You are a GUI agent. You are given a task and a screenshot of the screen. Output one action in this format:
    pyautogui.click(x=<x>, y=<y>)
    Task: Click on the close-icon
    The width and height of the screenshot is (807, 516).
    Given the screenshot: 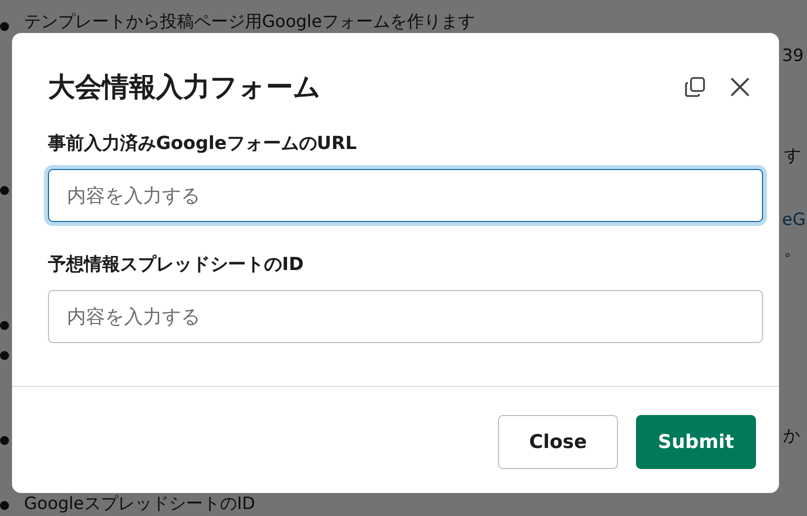 What is the action you would take?
    pyautogui.click(x=740, y=87)
    